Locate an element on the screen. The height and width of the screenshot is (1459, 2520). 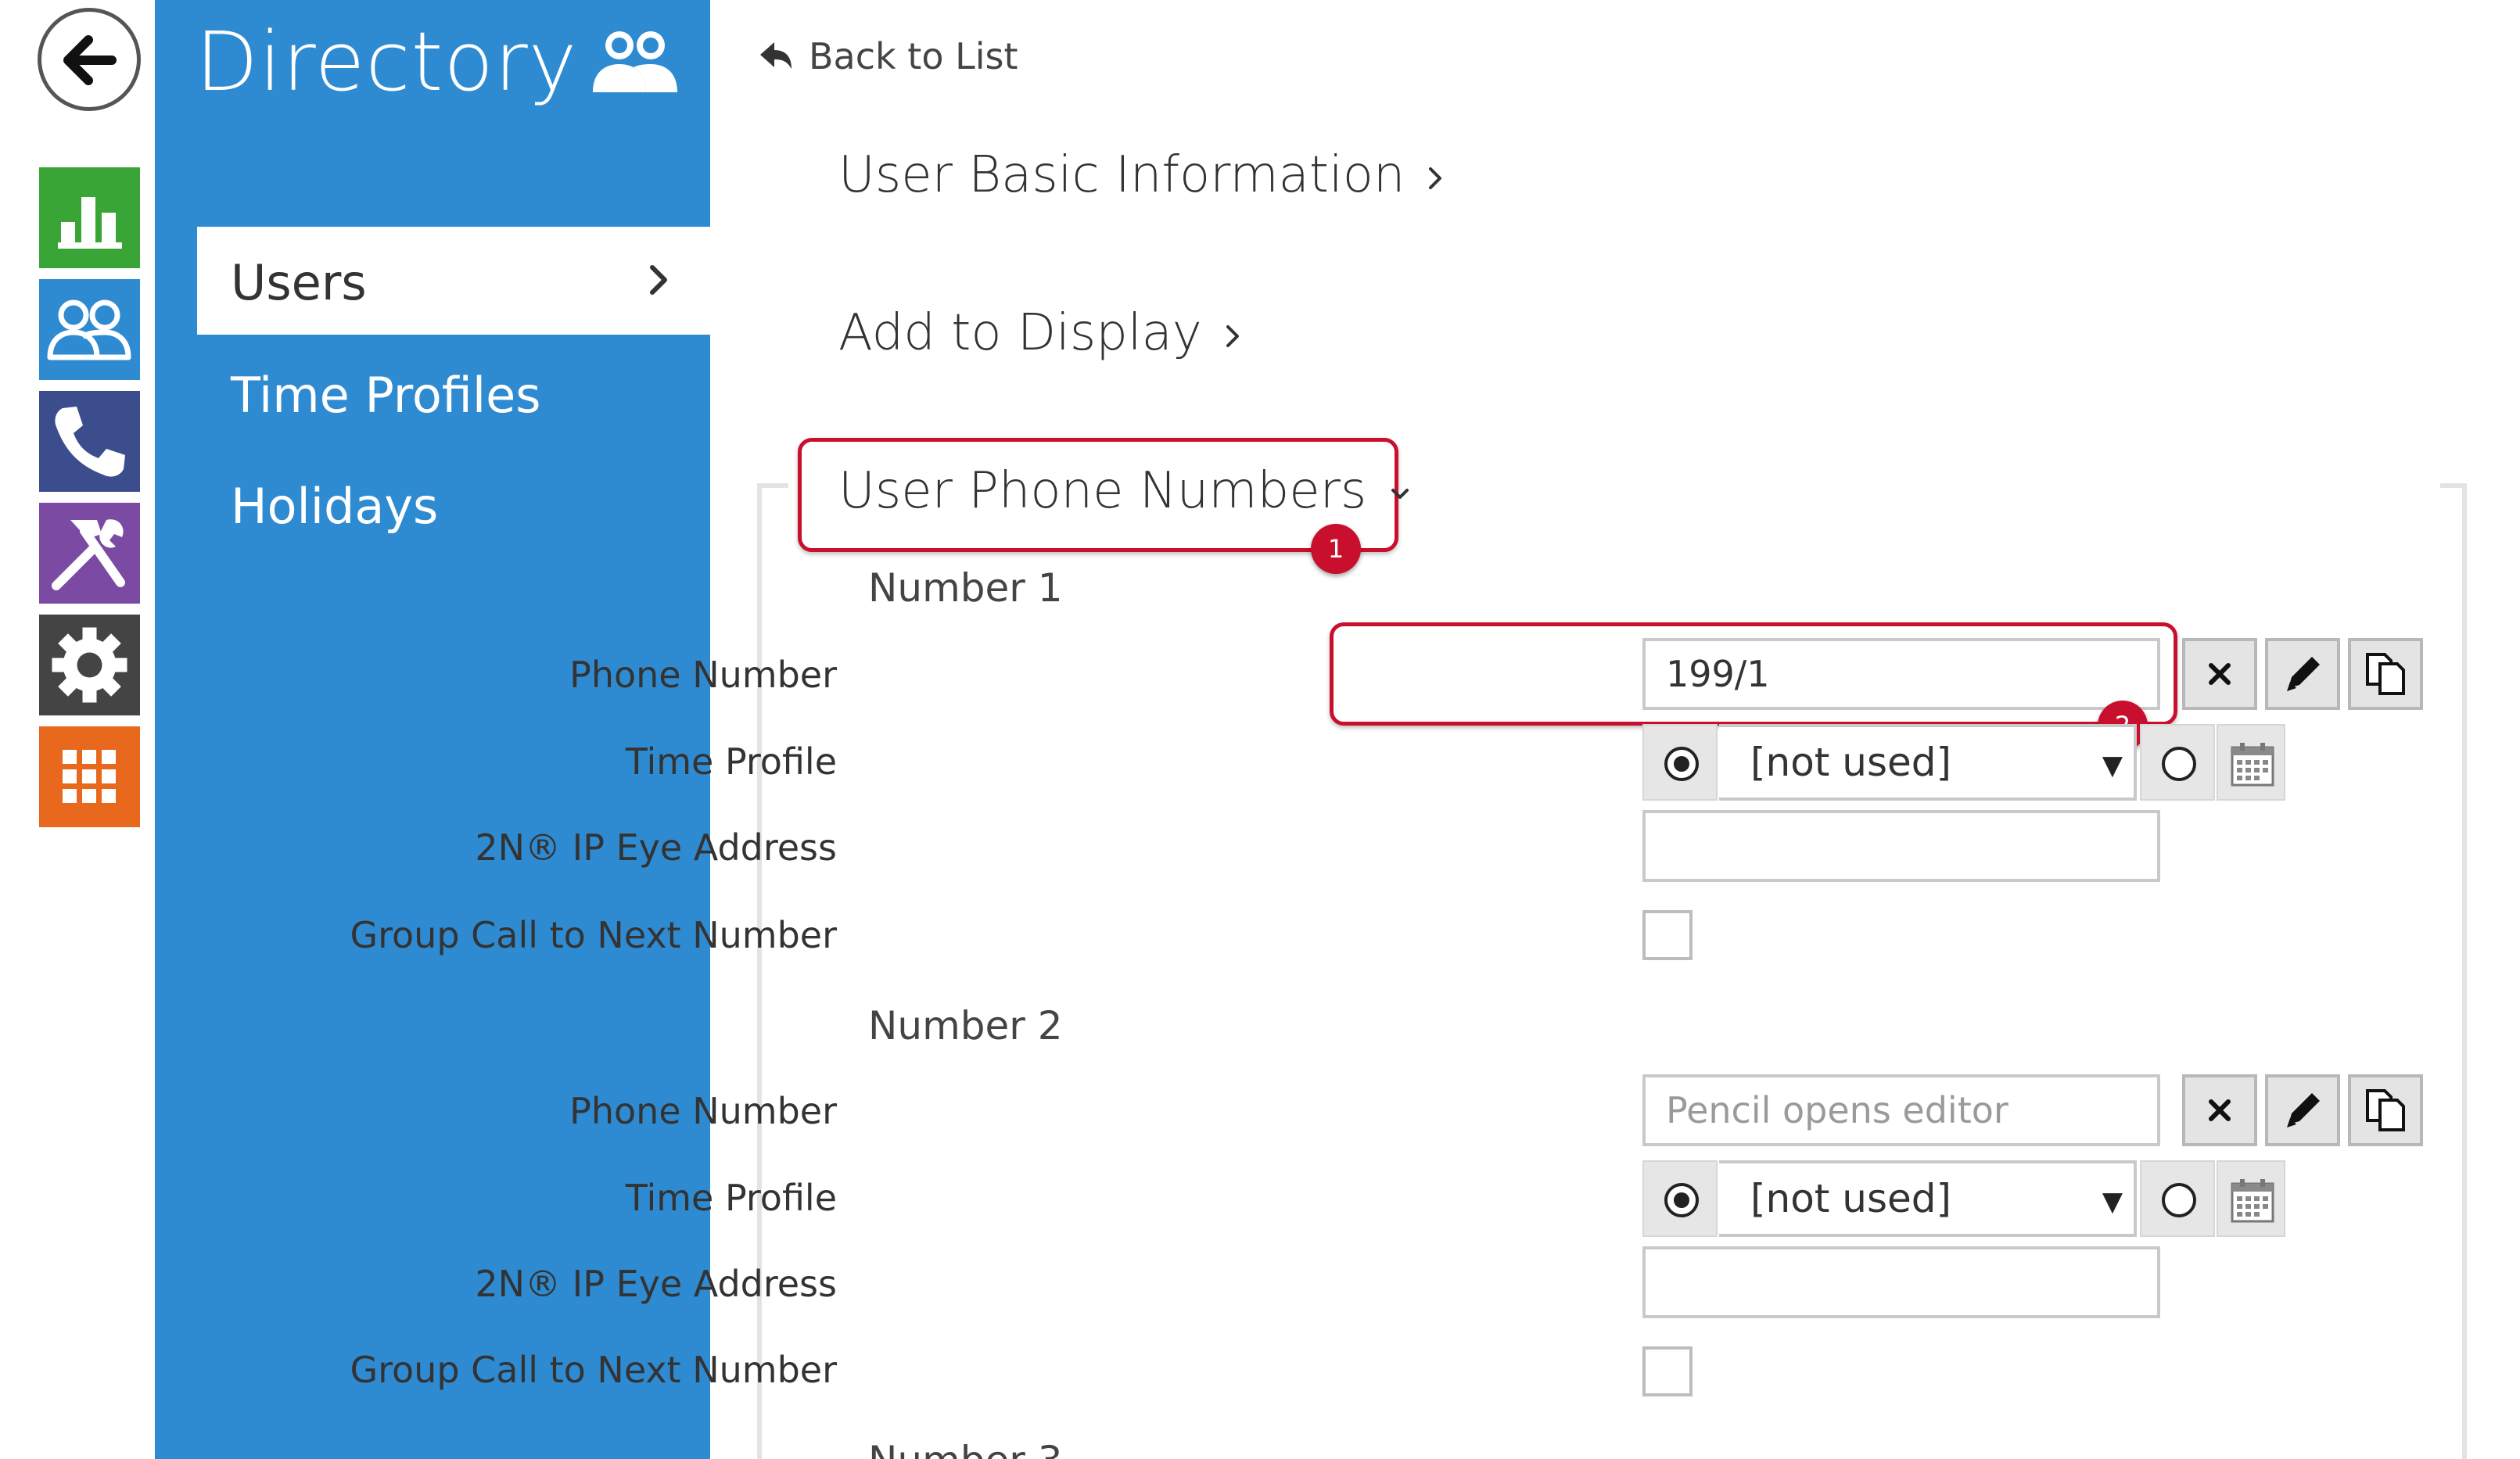
nav-title: Directory is located at coordinates (387, 62).